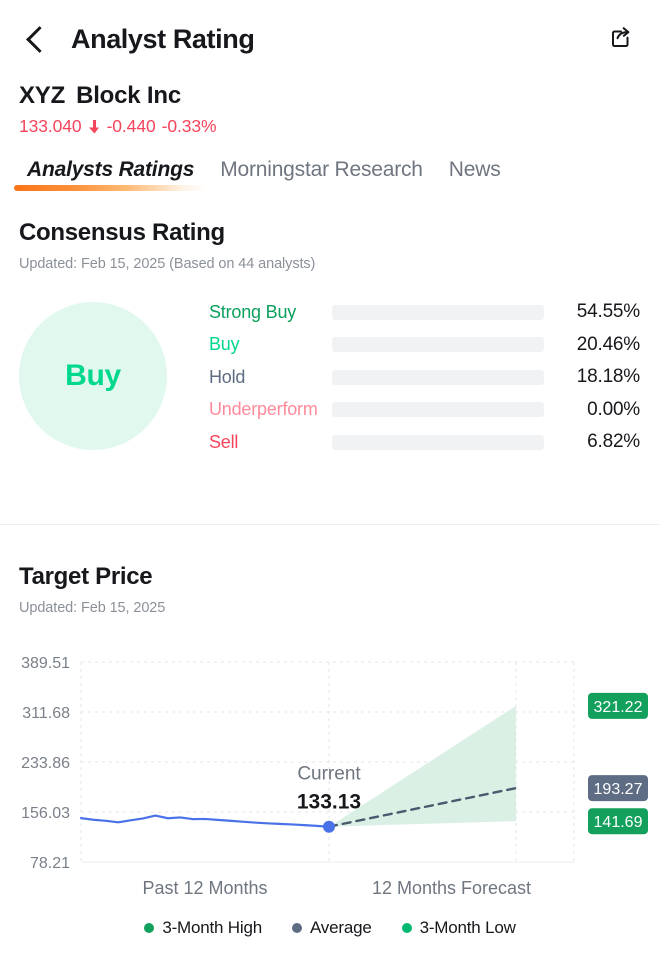  I want to click on rating-percent: 18.18%, so click(608, 377).